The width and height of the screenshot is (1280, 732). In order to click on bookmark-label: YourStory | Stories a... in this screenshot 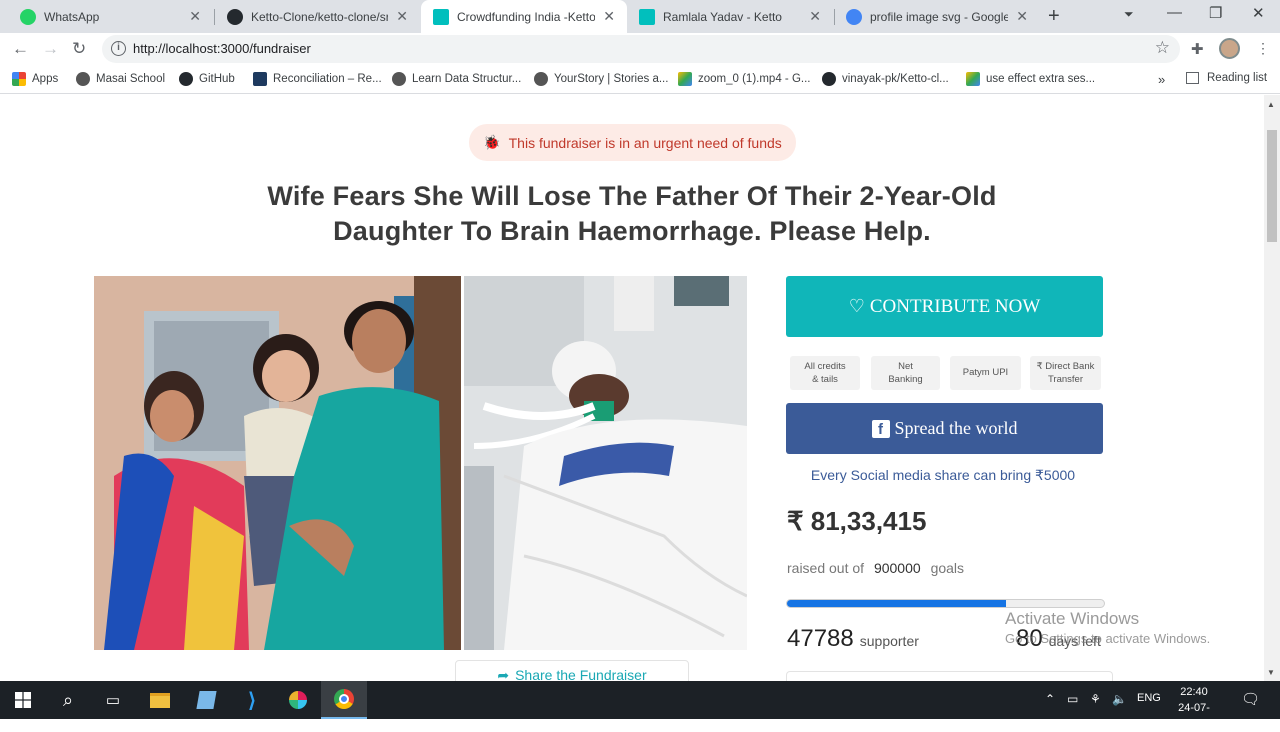, I will do `click(611, 79)`.